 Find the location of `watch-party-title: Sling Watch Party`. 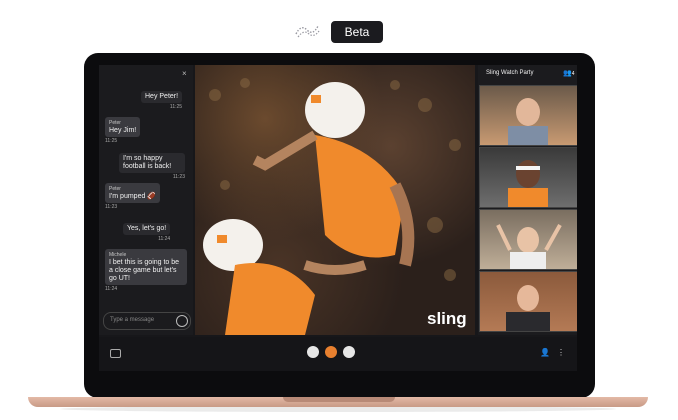

watch-party-title: Sling Watch Party is located at coordinates (510, 73).